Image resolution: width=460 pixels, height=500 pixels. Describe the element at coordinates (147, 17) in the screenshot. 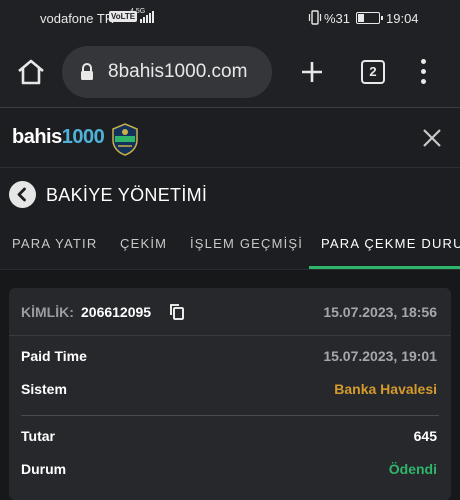

I see `signal-icon` at that location.